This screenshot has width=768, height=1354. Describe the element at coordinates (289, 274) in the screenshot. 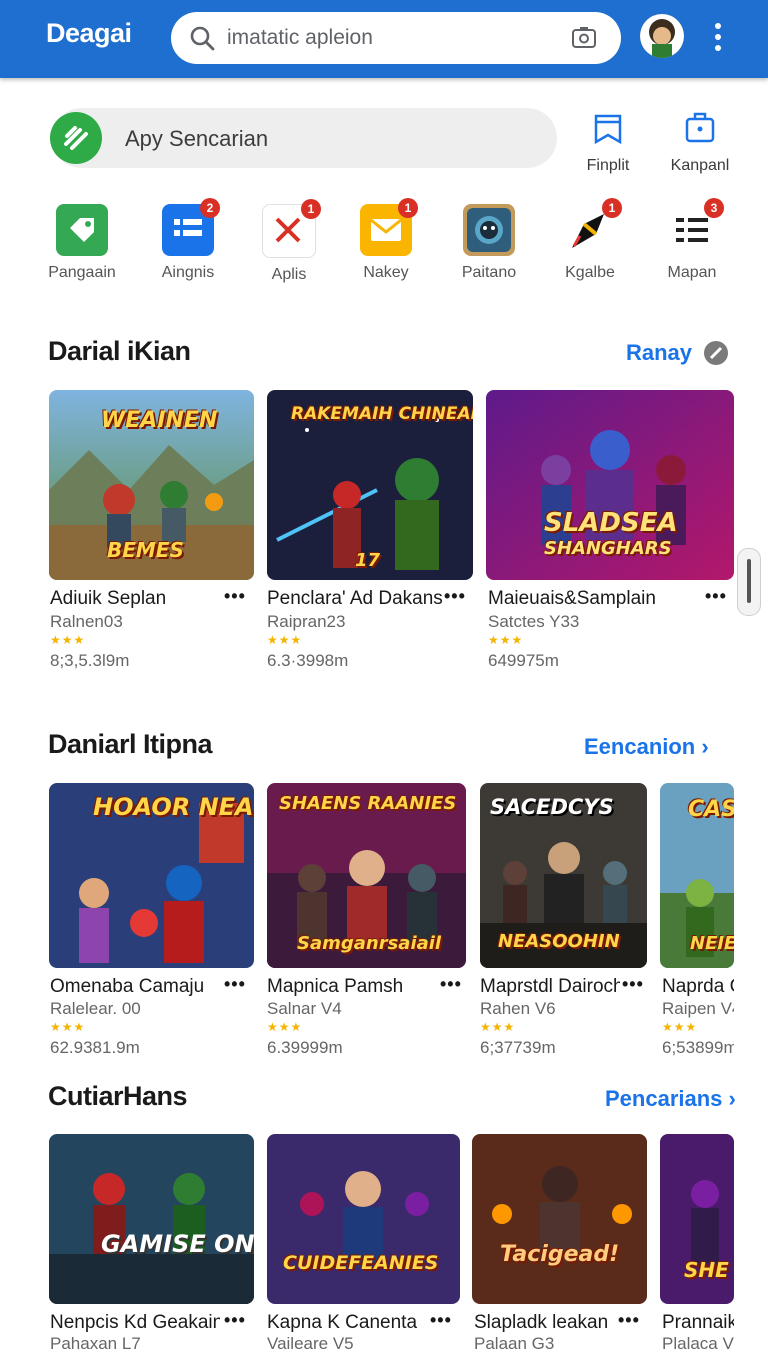

I see `category-label: Aplis` at that location.